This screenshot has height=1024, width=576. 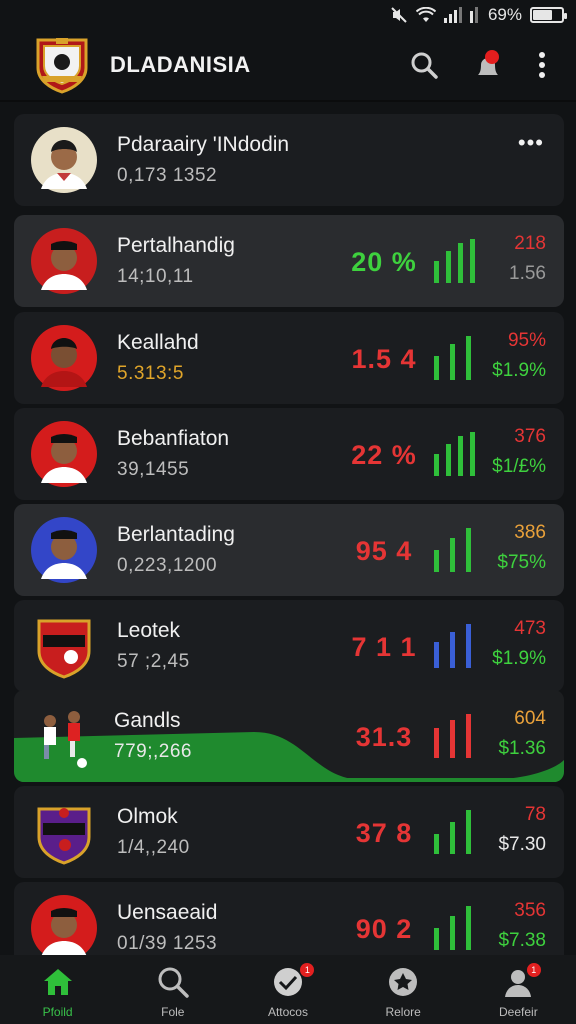 What do you see at coordinates (488, 62) in the screenshot?
I see `bell-icon` at bounding box center [488, 62].